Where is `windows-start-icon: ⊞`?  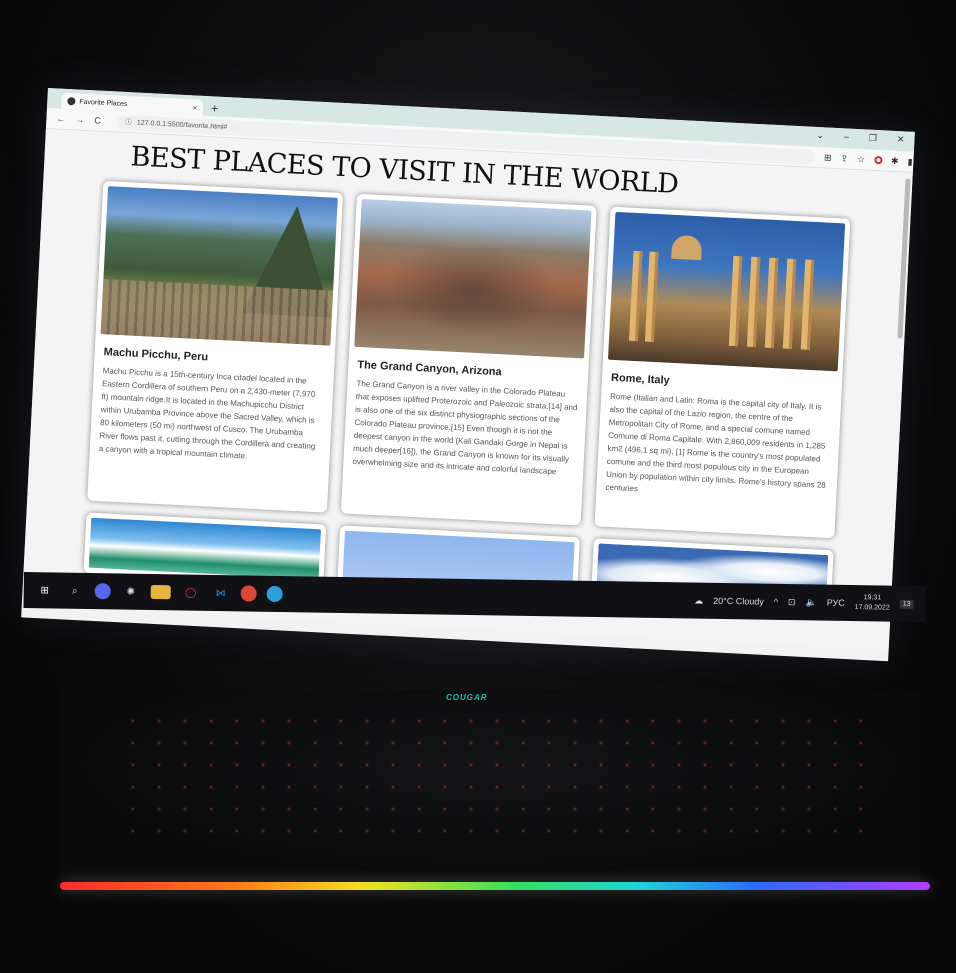 windows-start-icon: ⊞ is located at coordinates (45, 590).